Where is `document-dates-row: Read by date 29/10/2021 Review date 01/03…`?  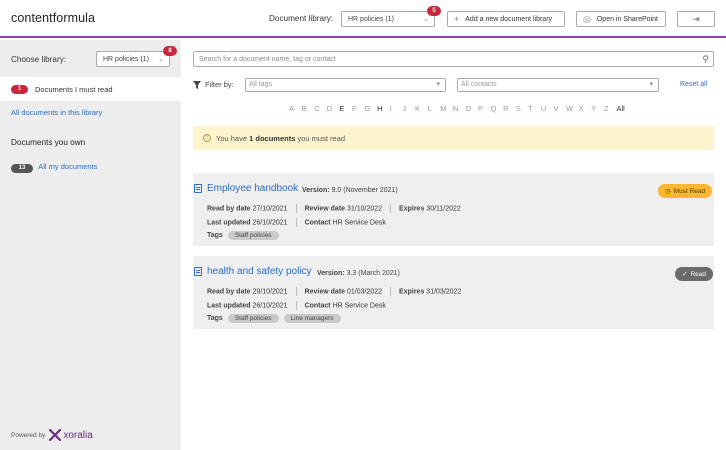
document-dates-row: Read by date 29/10/2021 Review date 01/03… is located at coordinates (334, 291).